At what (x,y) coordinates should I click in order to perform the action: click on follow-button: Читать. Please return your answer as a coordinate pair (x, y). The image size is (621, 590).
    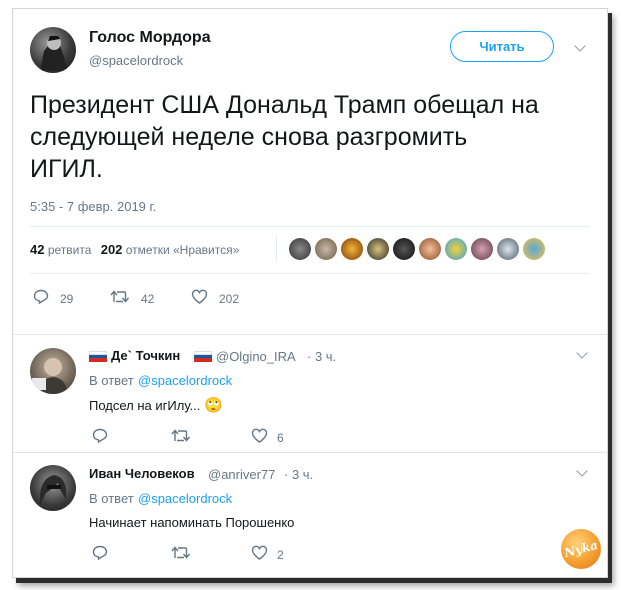
    Looking at the image, I should click on (502, 46).